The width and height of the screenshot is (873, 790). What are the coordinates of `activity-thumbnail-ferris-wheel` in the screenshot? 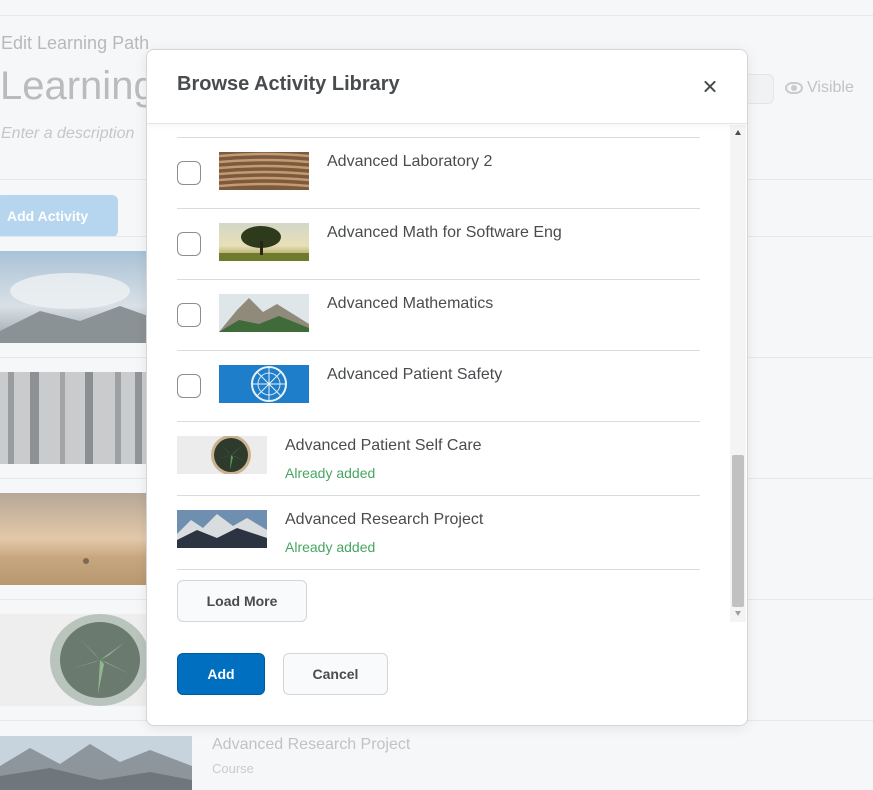 It's located at (264, 384).